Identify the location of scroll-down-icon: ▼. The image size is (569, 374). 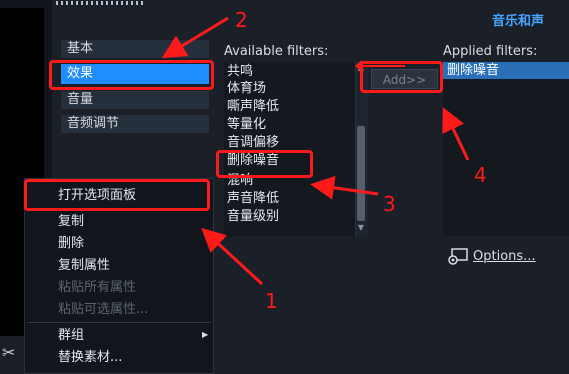
(361, 228).